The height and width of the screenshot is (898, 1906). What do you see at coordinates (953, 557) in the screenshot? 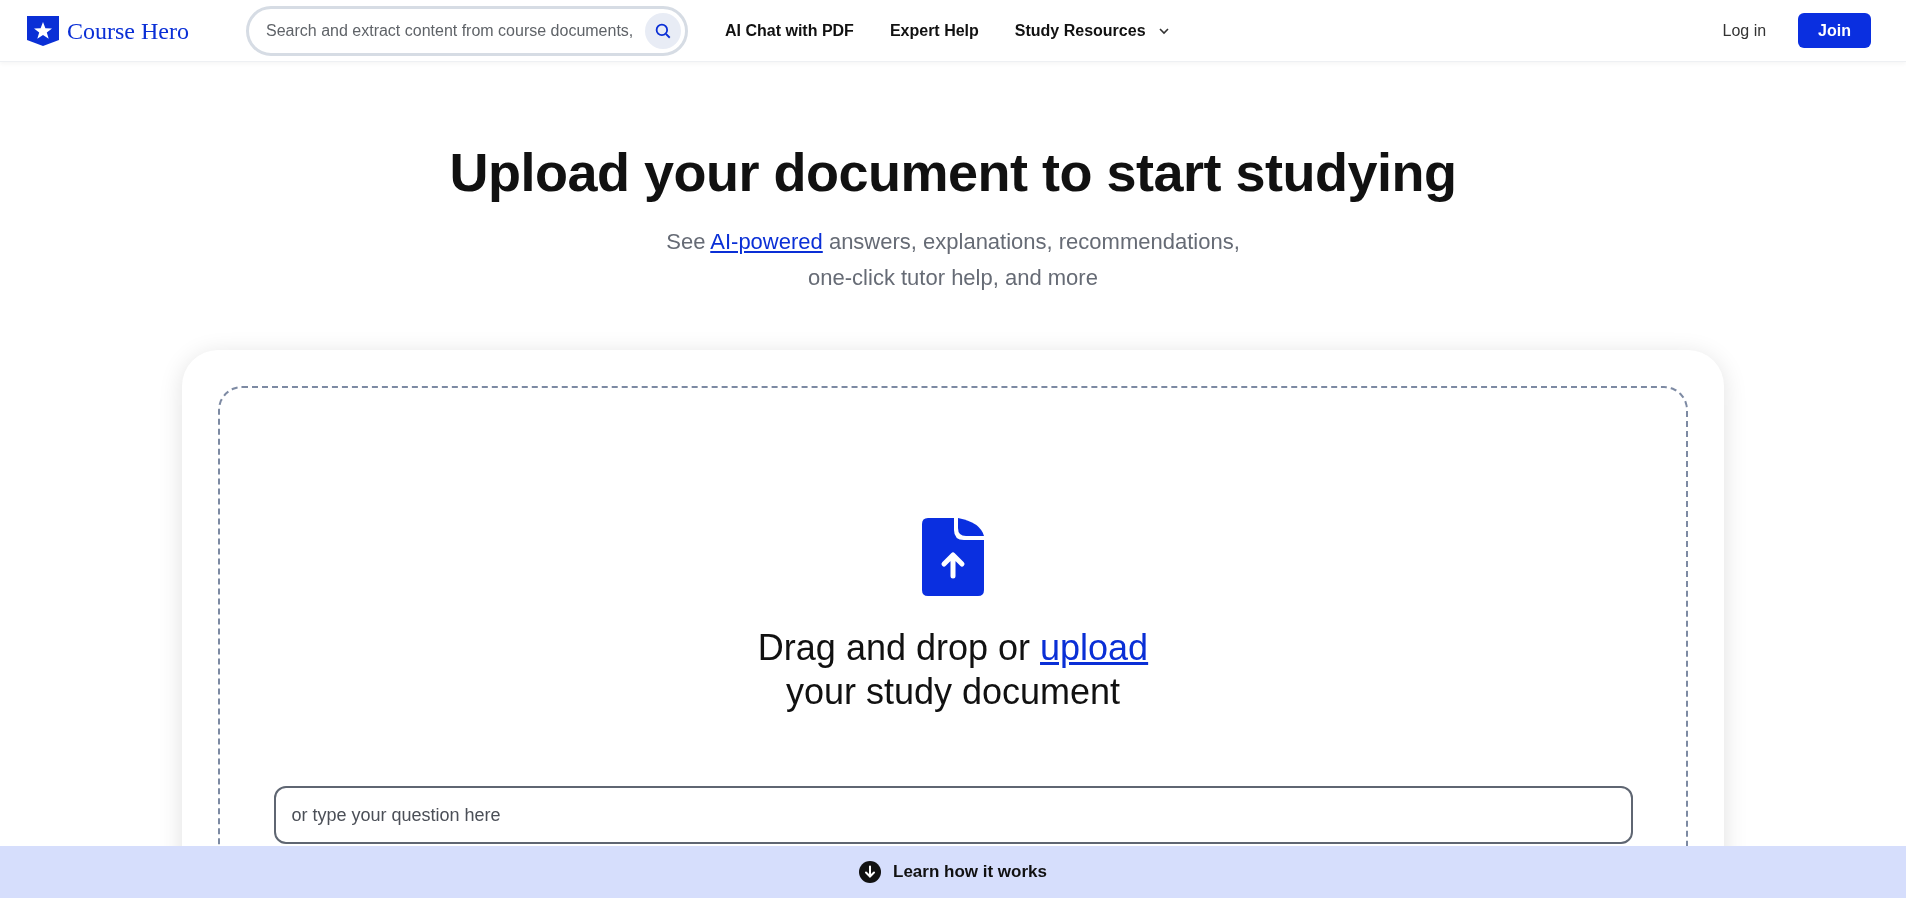
I see `document-upload-icon` at bounding box center [953, 557].